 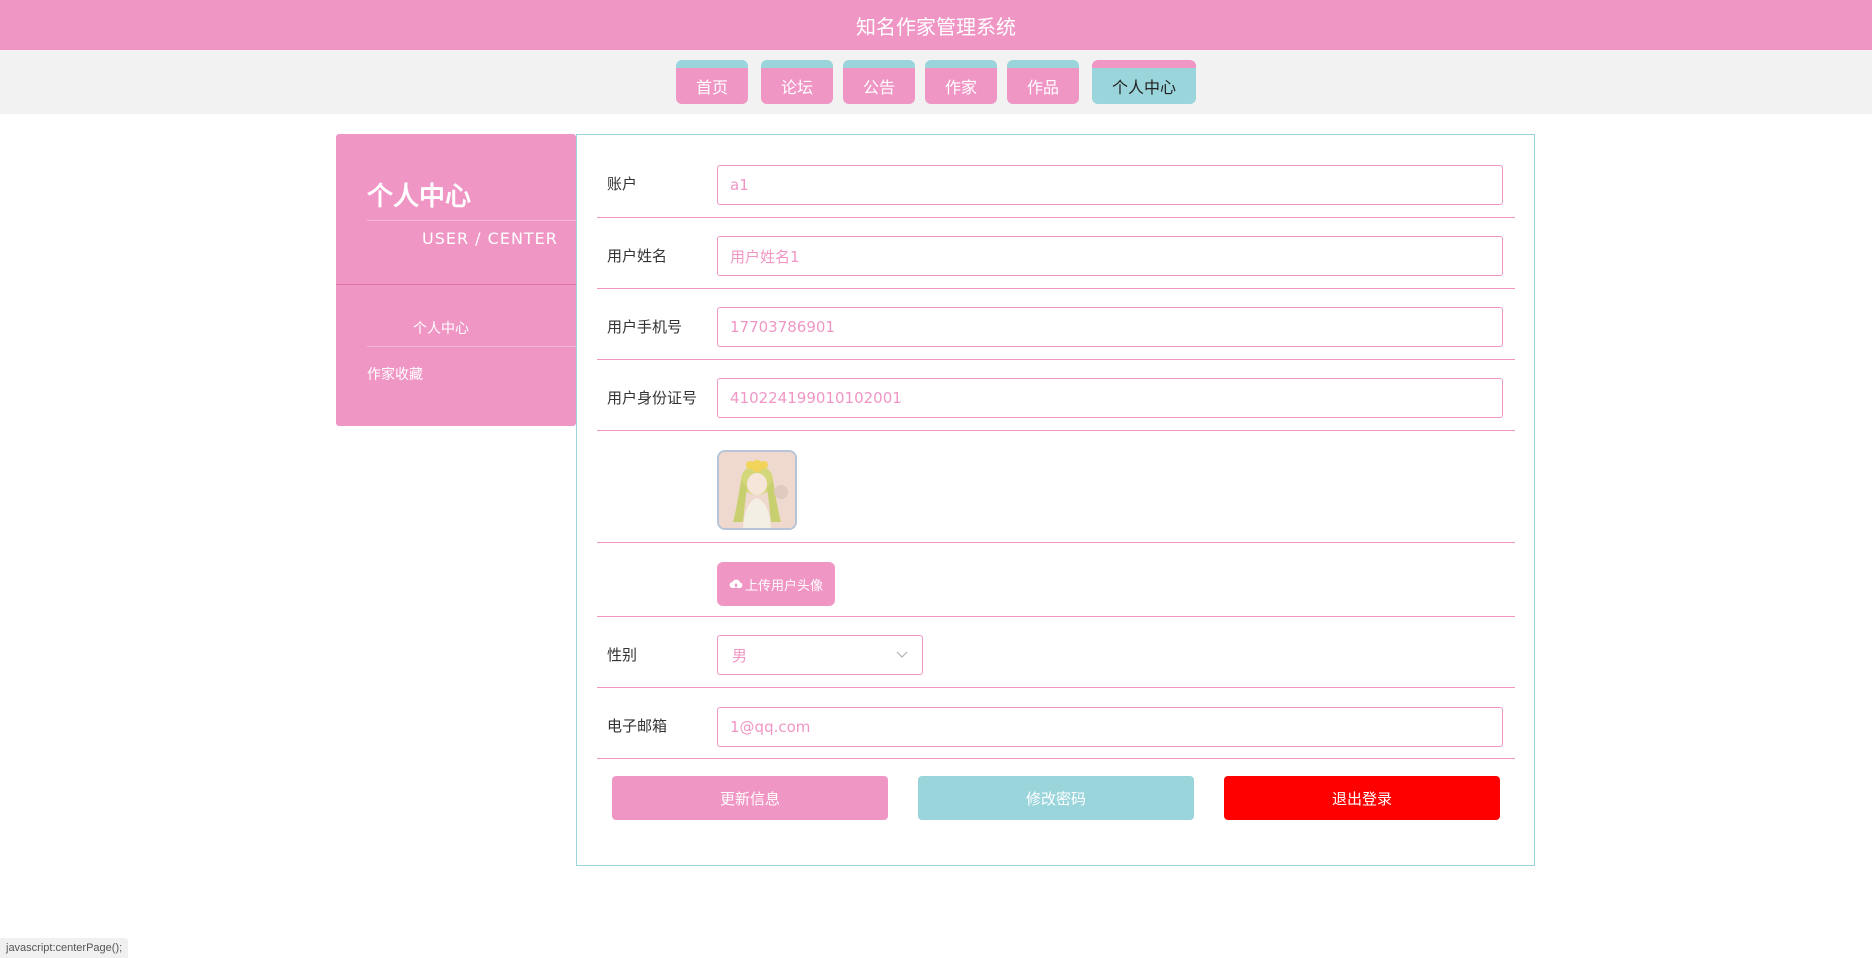 What do you see at coordinates (1362, 798) in the screenshot?
I see `logout-button: 退出登录` at bounding box center [1362, 798].